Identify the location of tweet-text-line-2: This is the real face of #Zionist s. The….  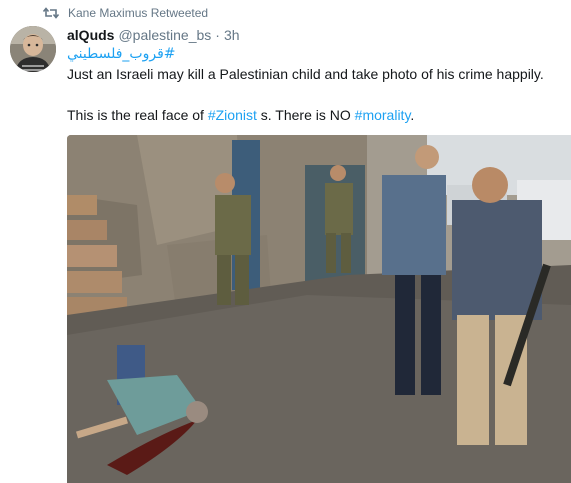
(240, 115).